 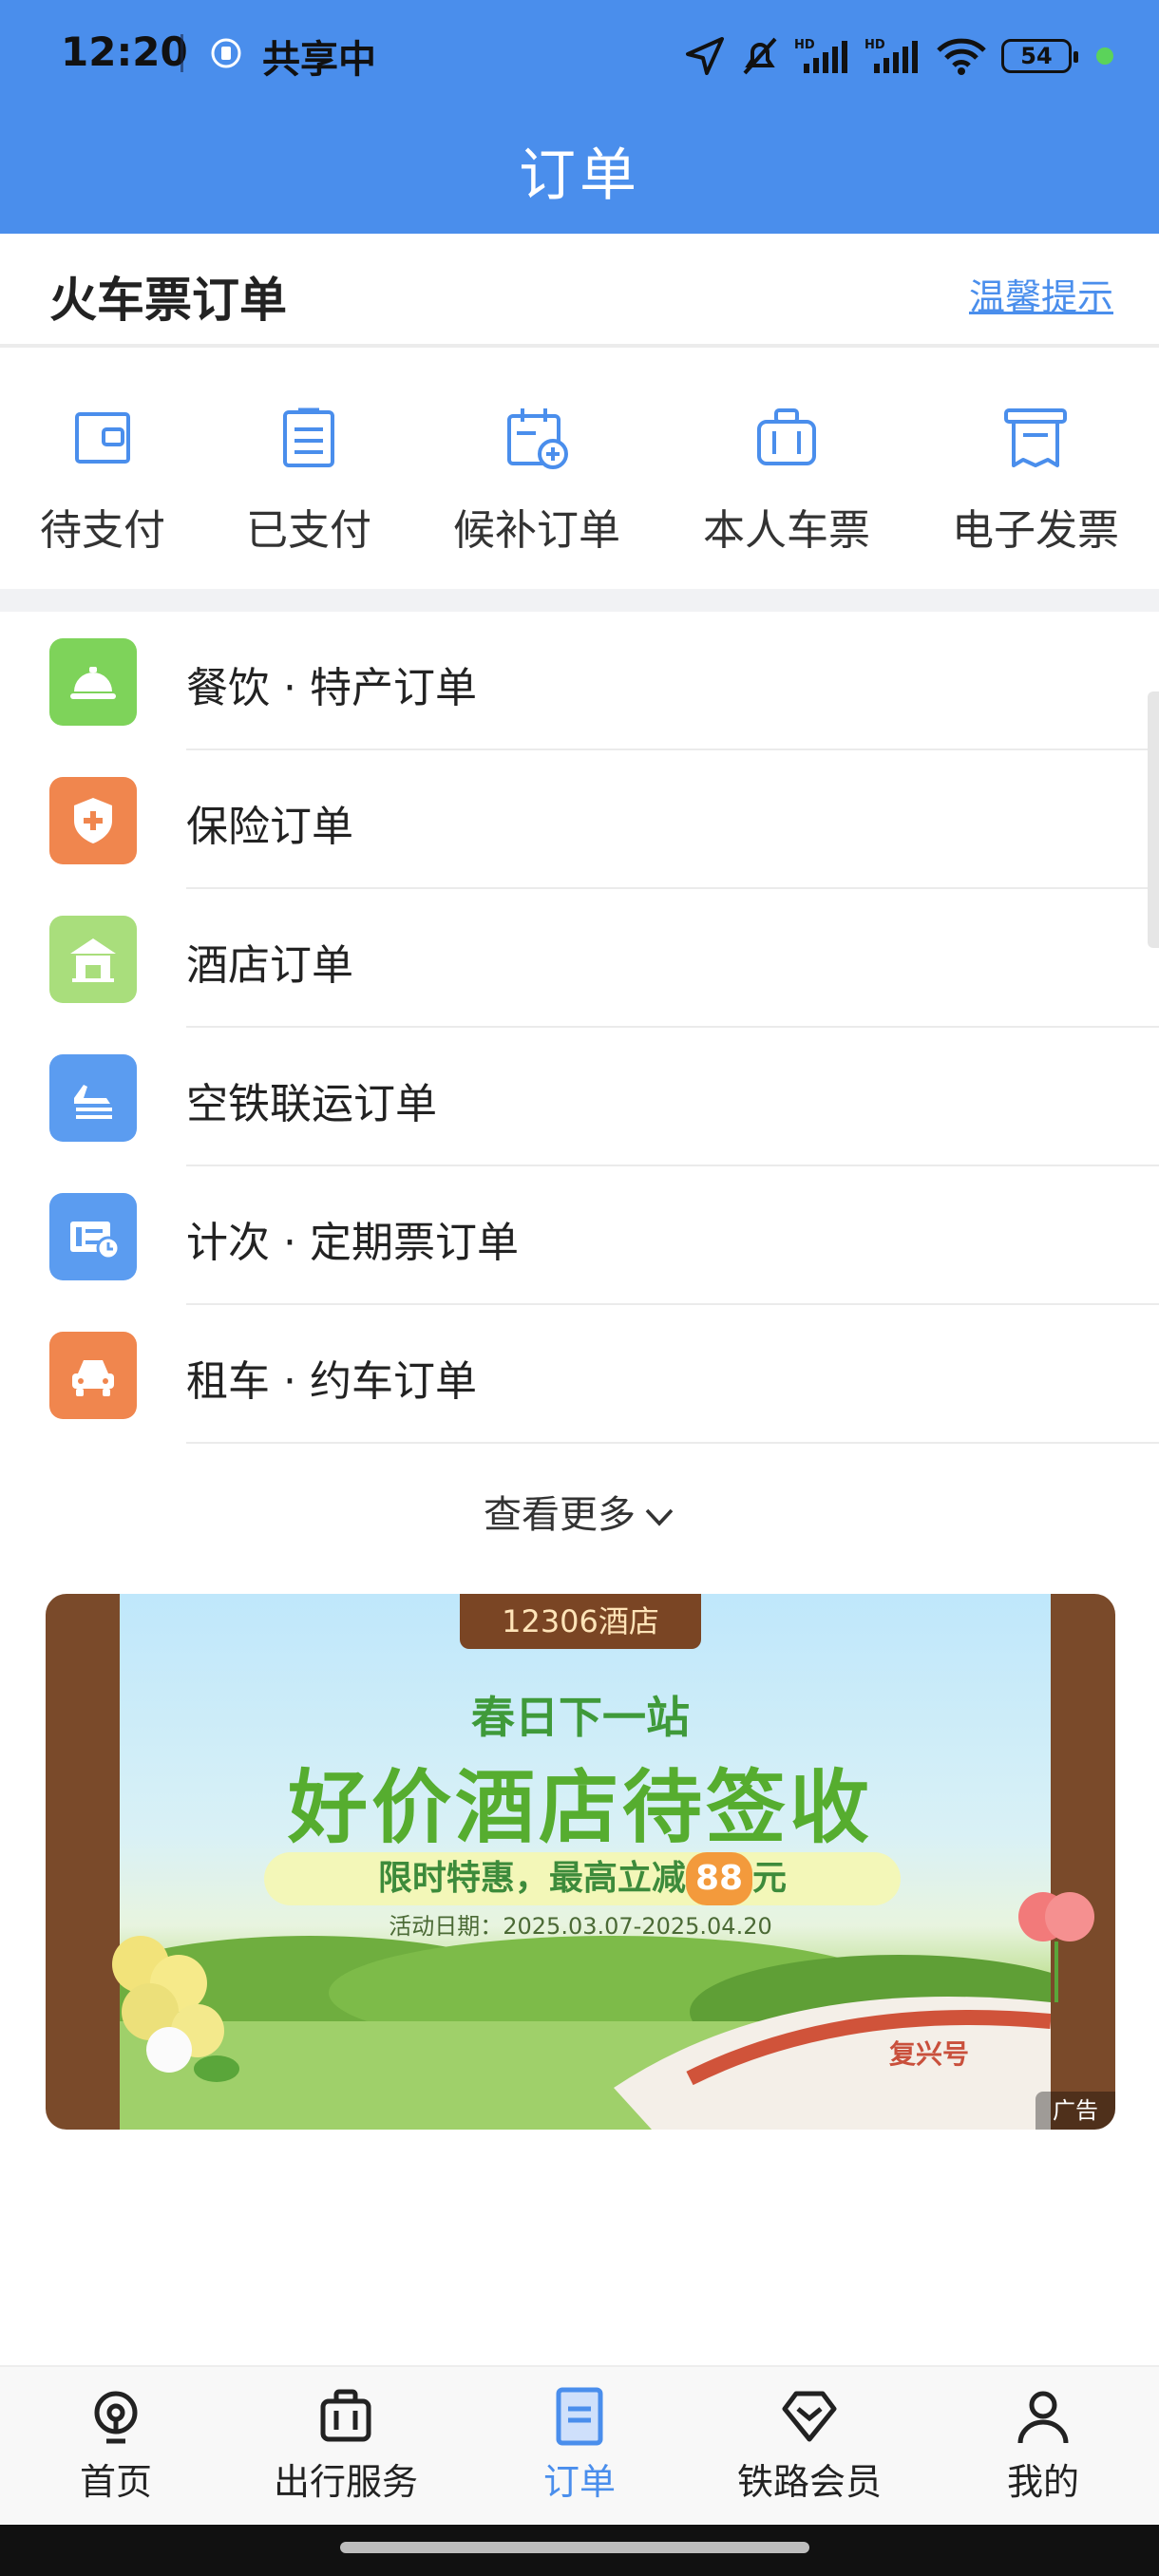 What do you see at coordinates (537, 438) in the screenshot?
I see `calendar-plus-icon` at bounding box center [537, 438].